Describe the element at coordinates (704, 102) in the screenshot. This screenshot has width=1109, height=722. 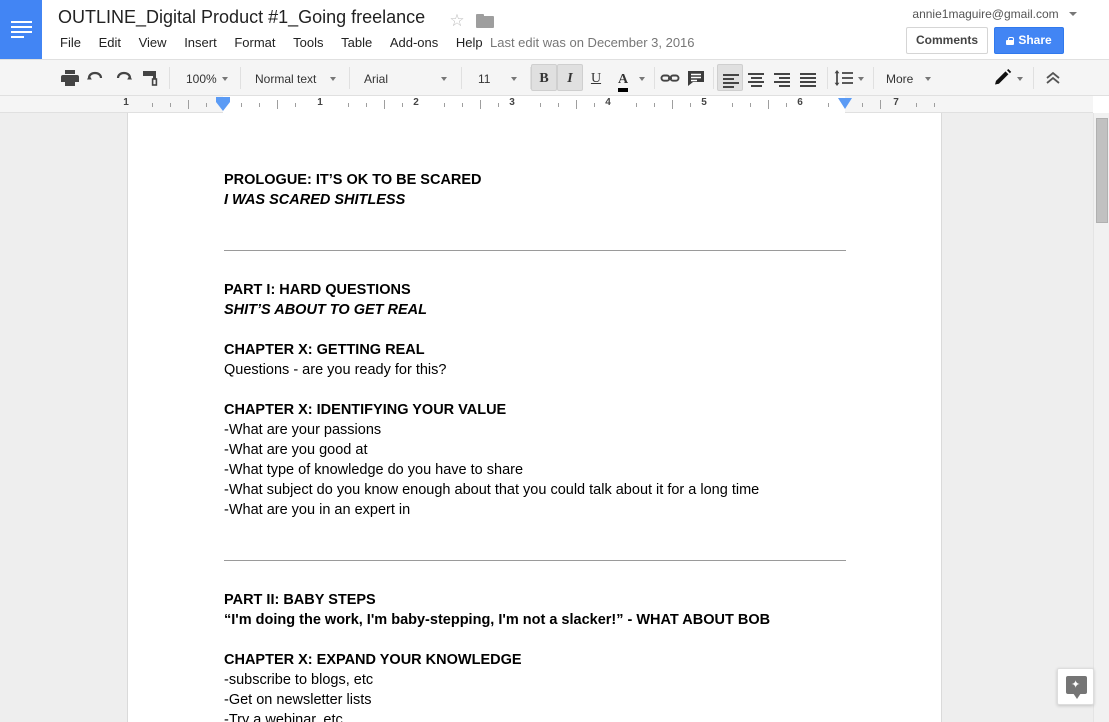
I see `ruler-number: 5` at that location.